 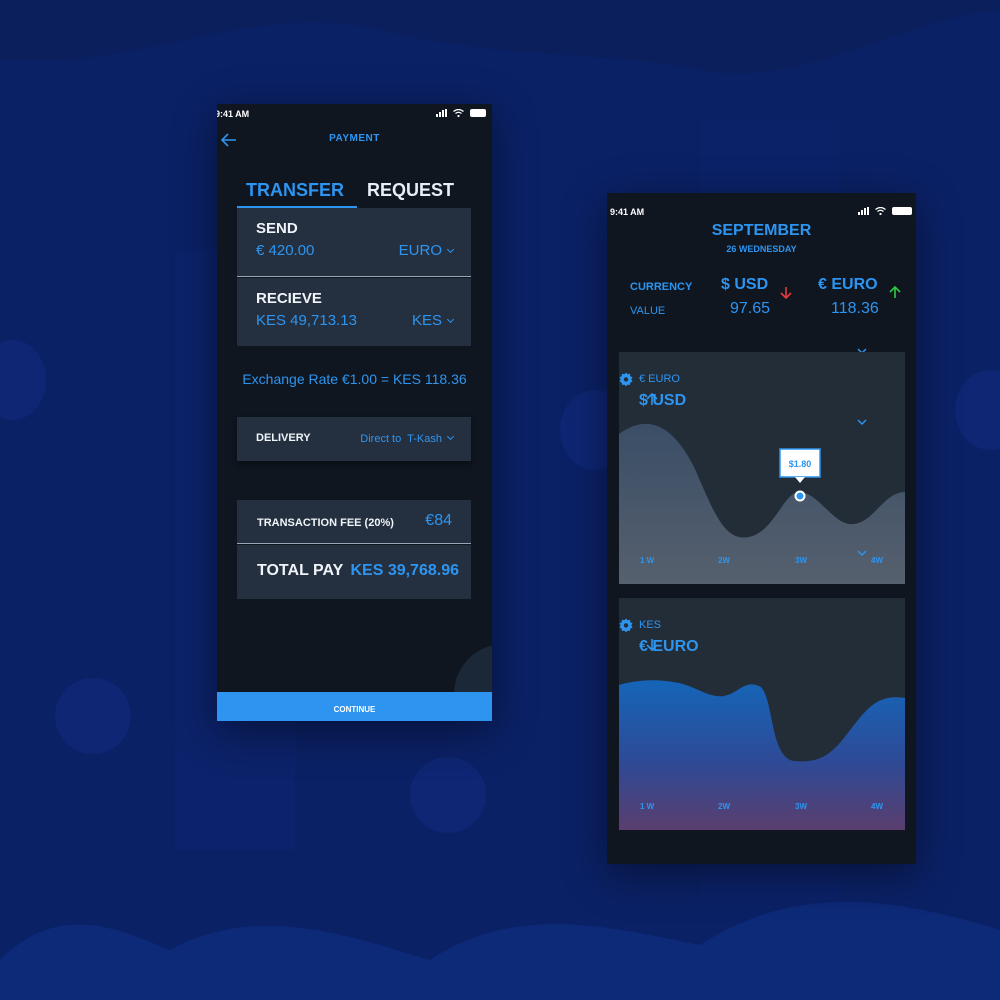 What do you see at coordinates (761, 249) in the screenshot?
I see `day-subtitle: 26 WEDNESDAY` at bounding box center [761, 249].